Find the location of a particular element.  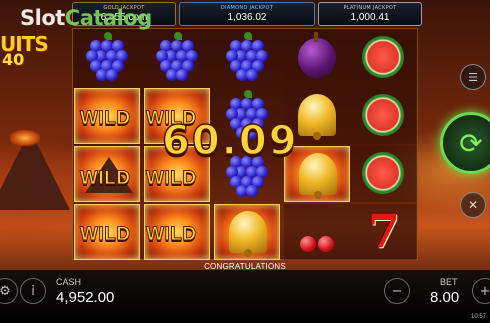

cherry-icon is located at coordinates (318, 234).